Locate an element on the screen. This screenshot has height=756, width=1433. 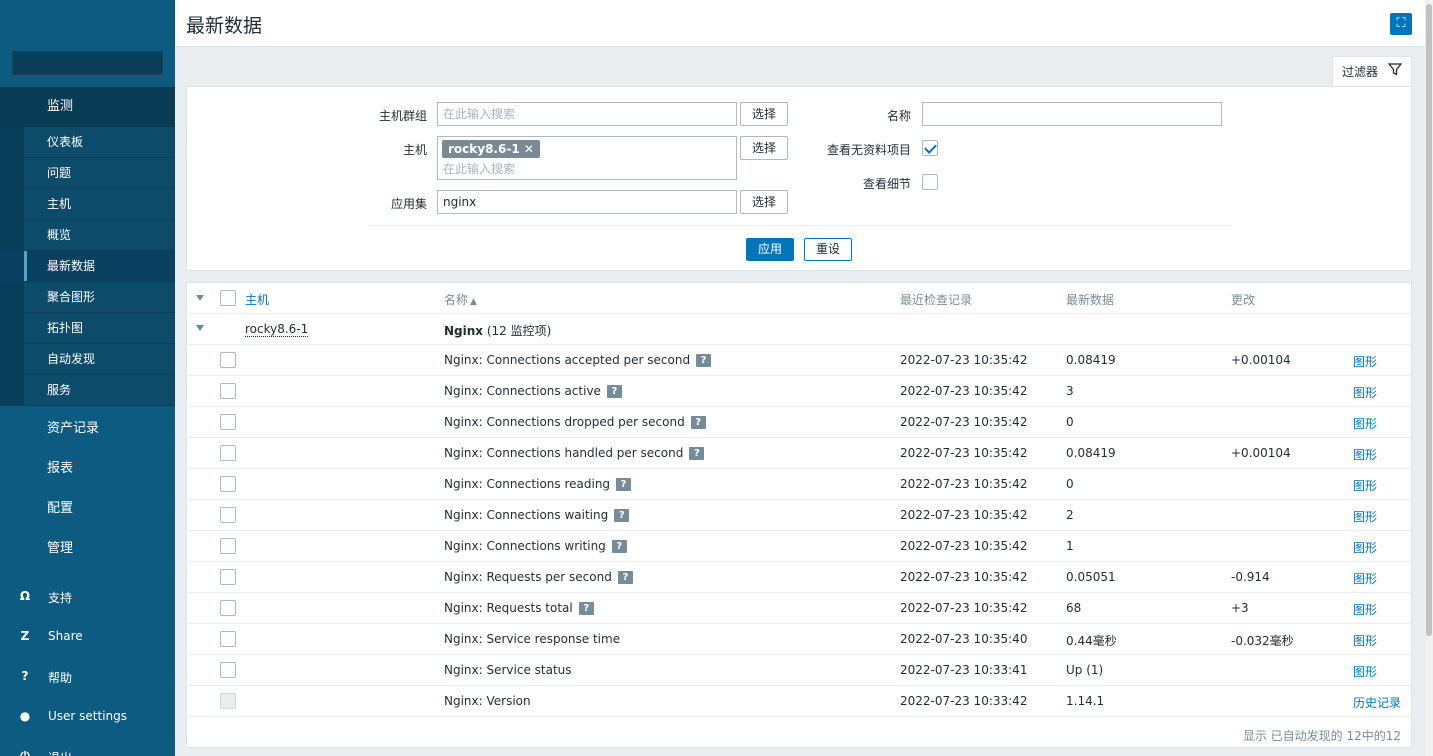
item-name-label: Nginx: Connections active is located at coordinates (522, 391).